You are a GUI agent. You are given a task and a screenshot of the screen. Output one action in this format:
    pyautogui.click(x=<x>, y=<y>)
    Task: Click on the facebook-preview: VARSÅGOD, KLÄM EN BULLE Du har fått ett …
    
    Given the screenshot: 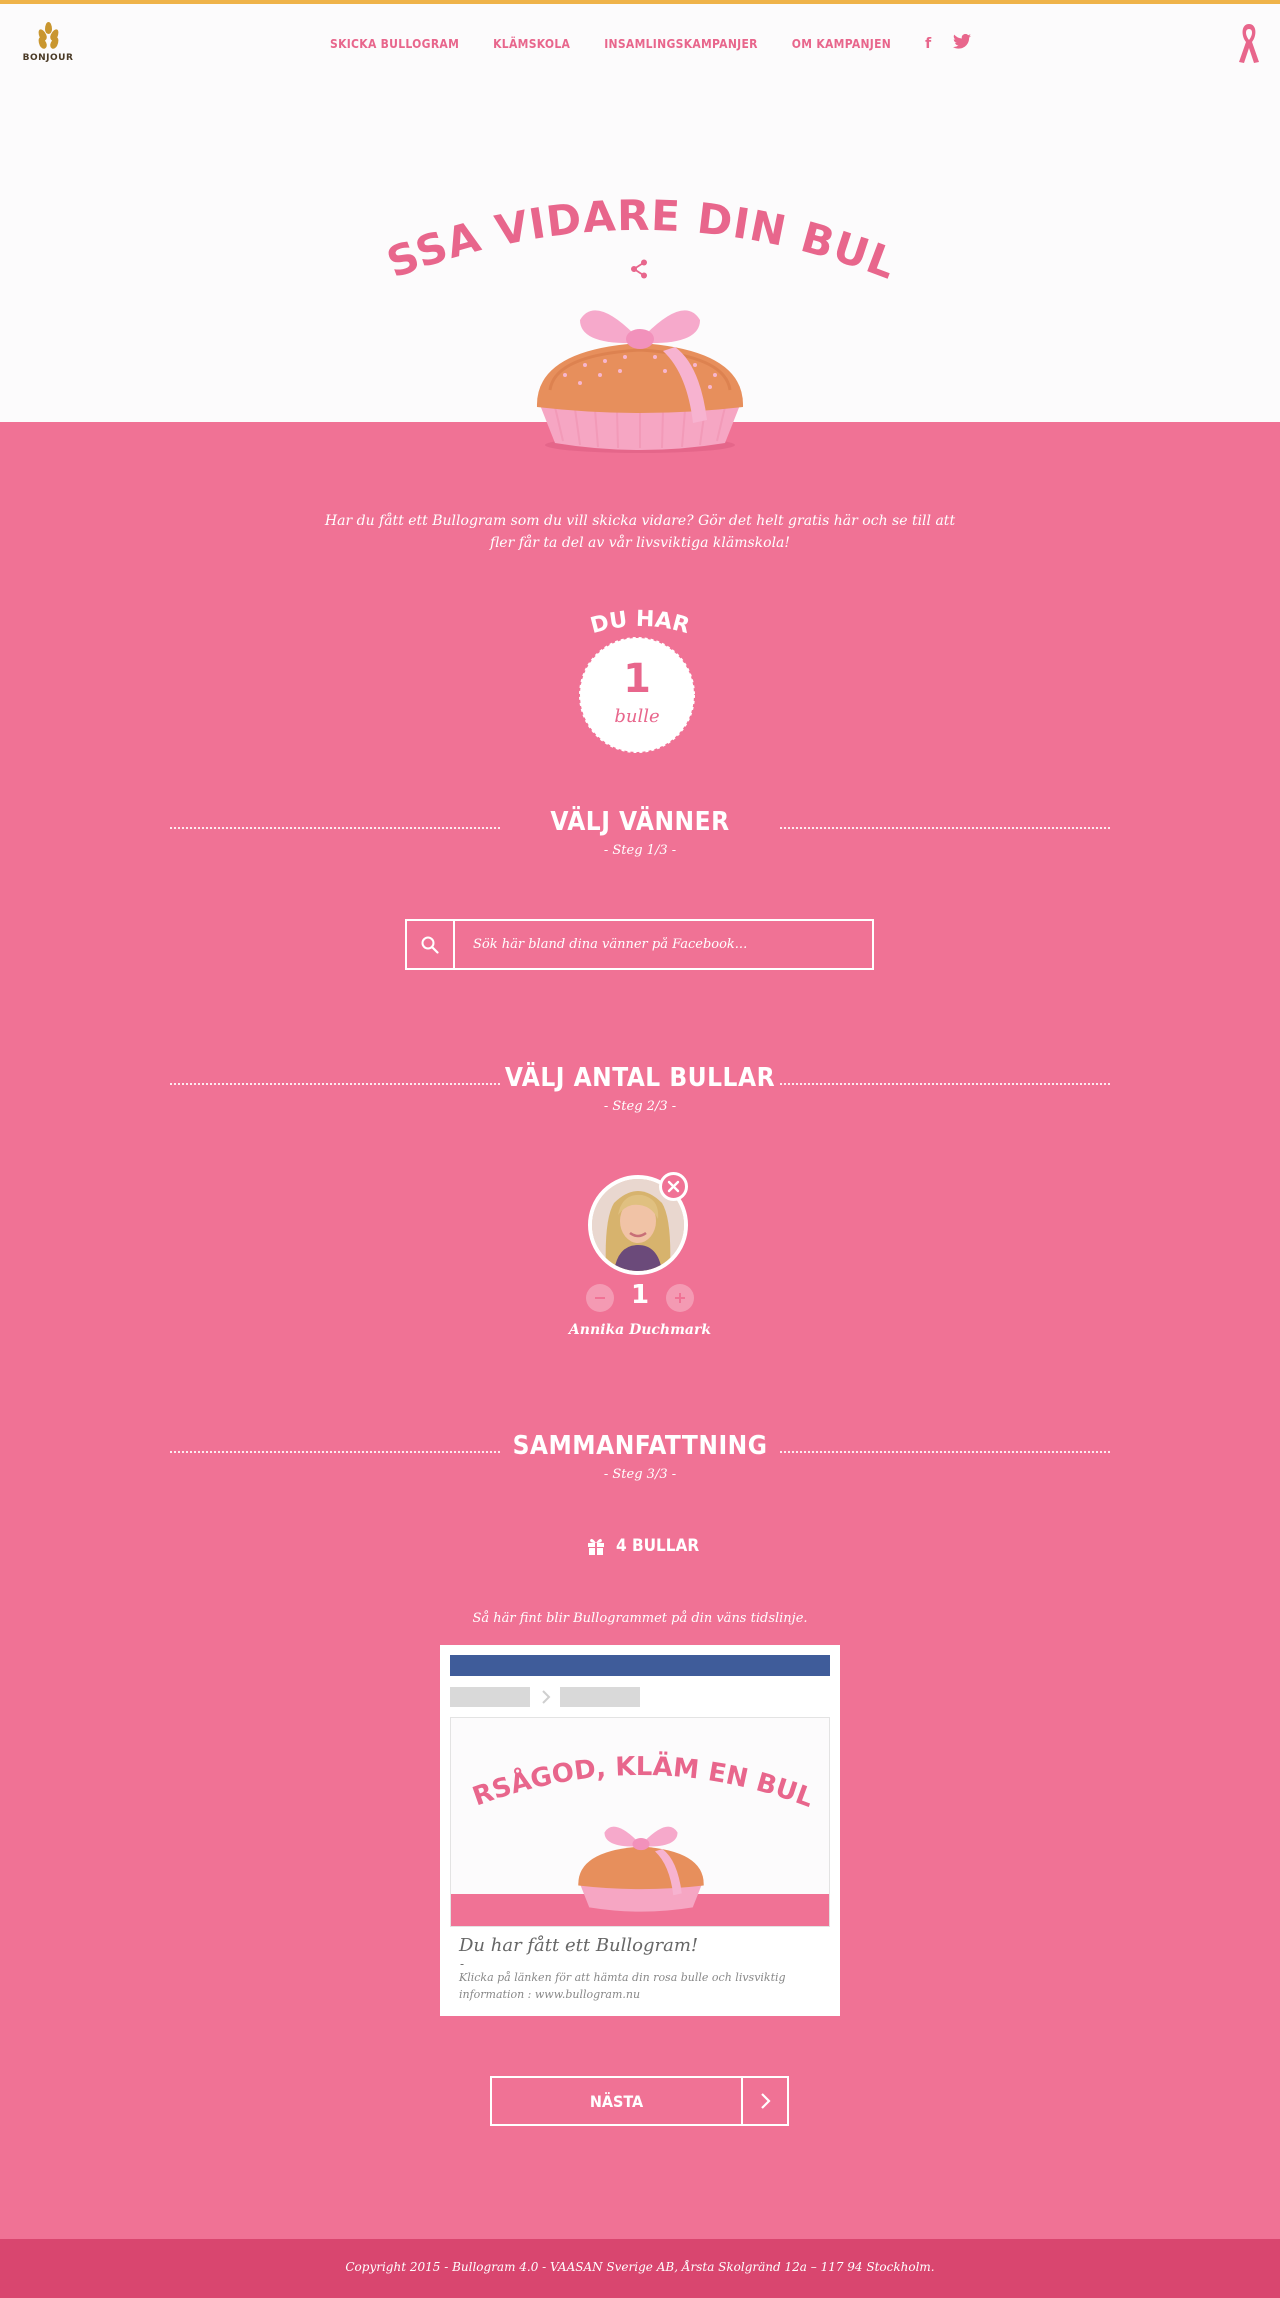 What is the action you would take?
    pyautogui.click(x=640, y=1830)
    